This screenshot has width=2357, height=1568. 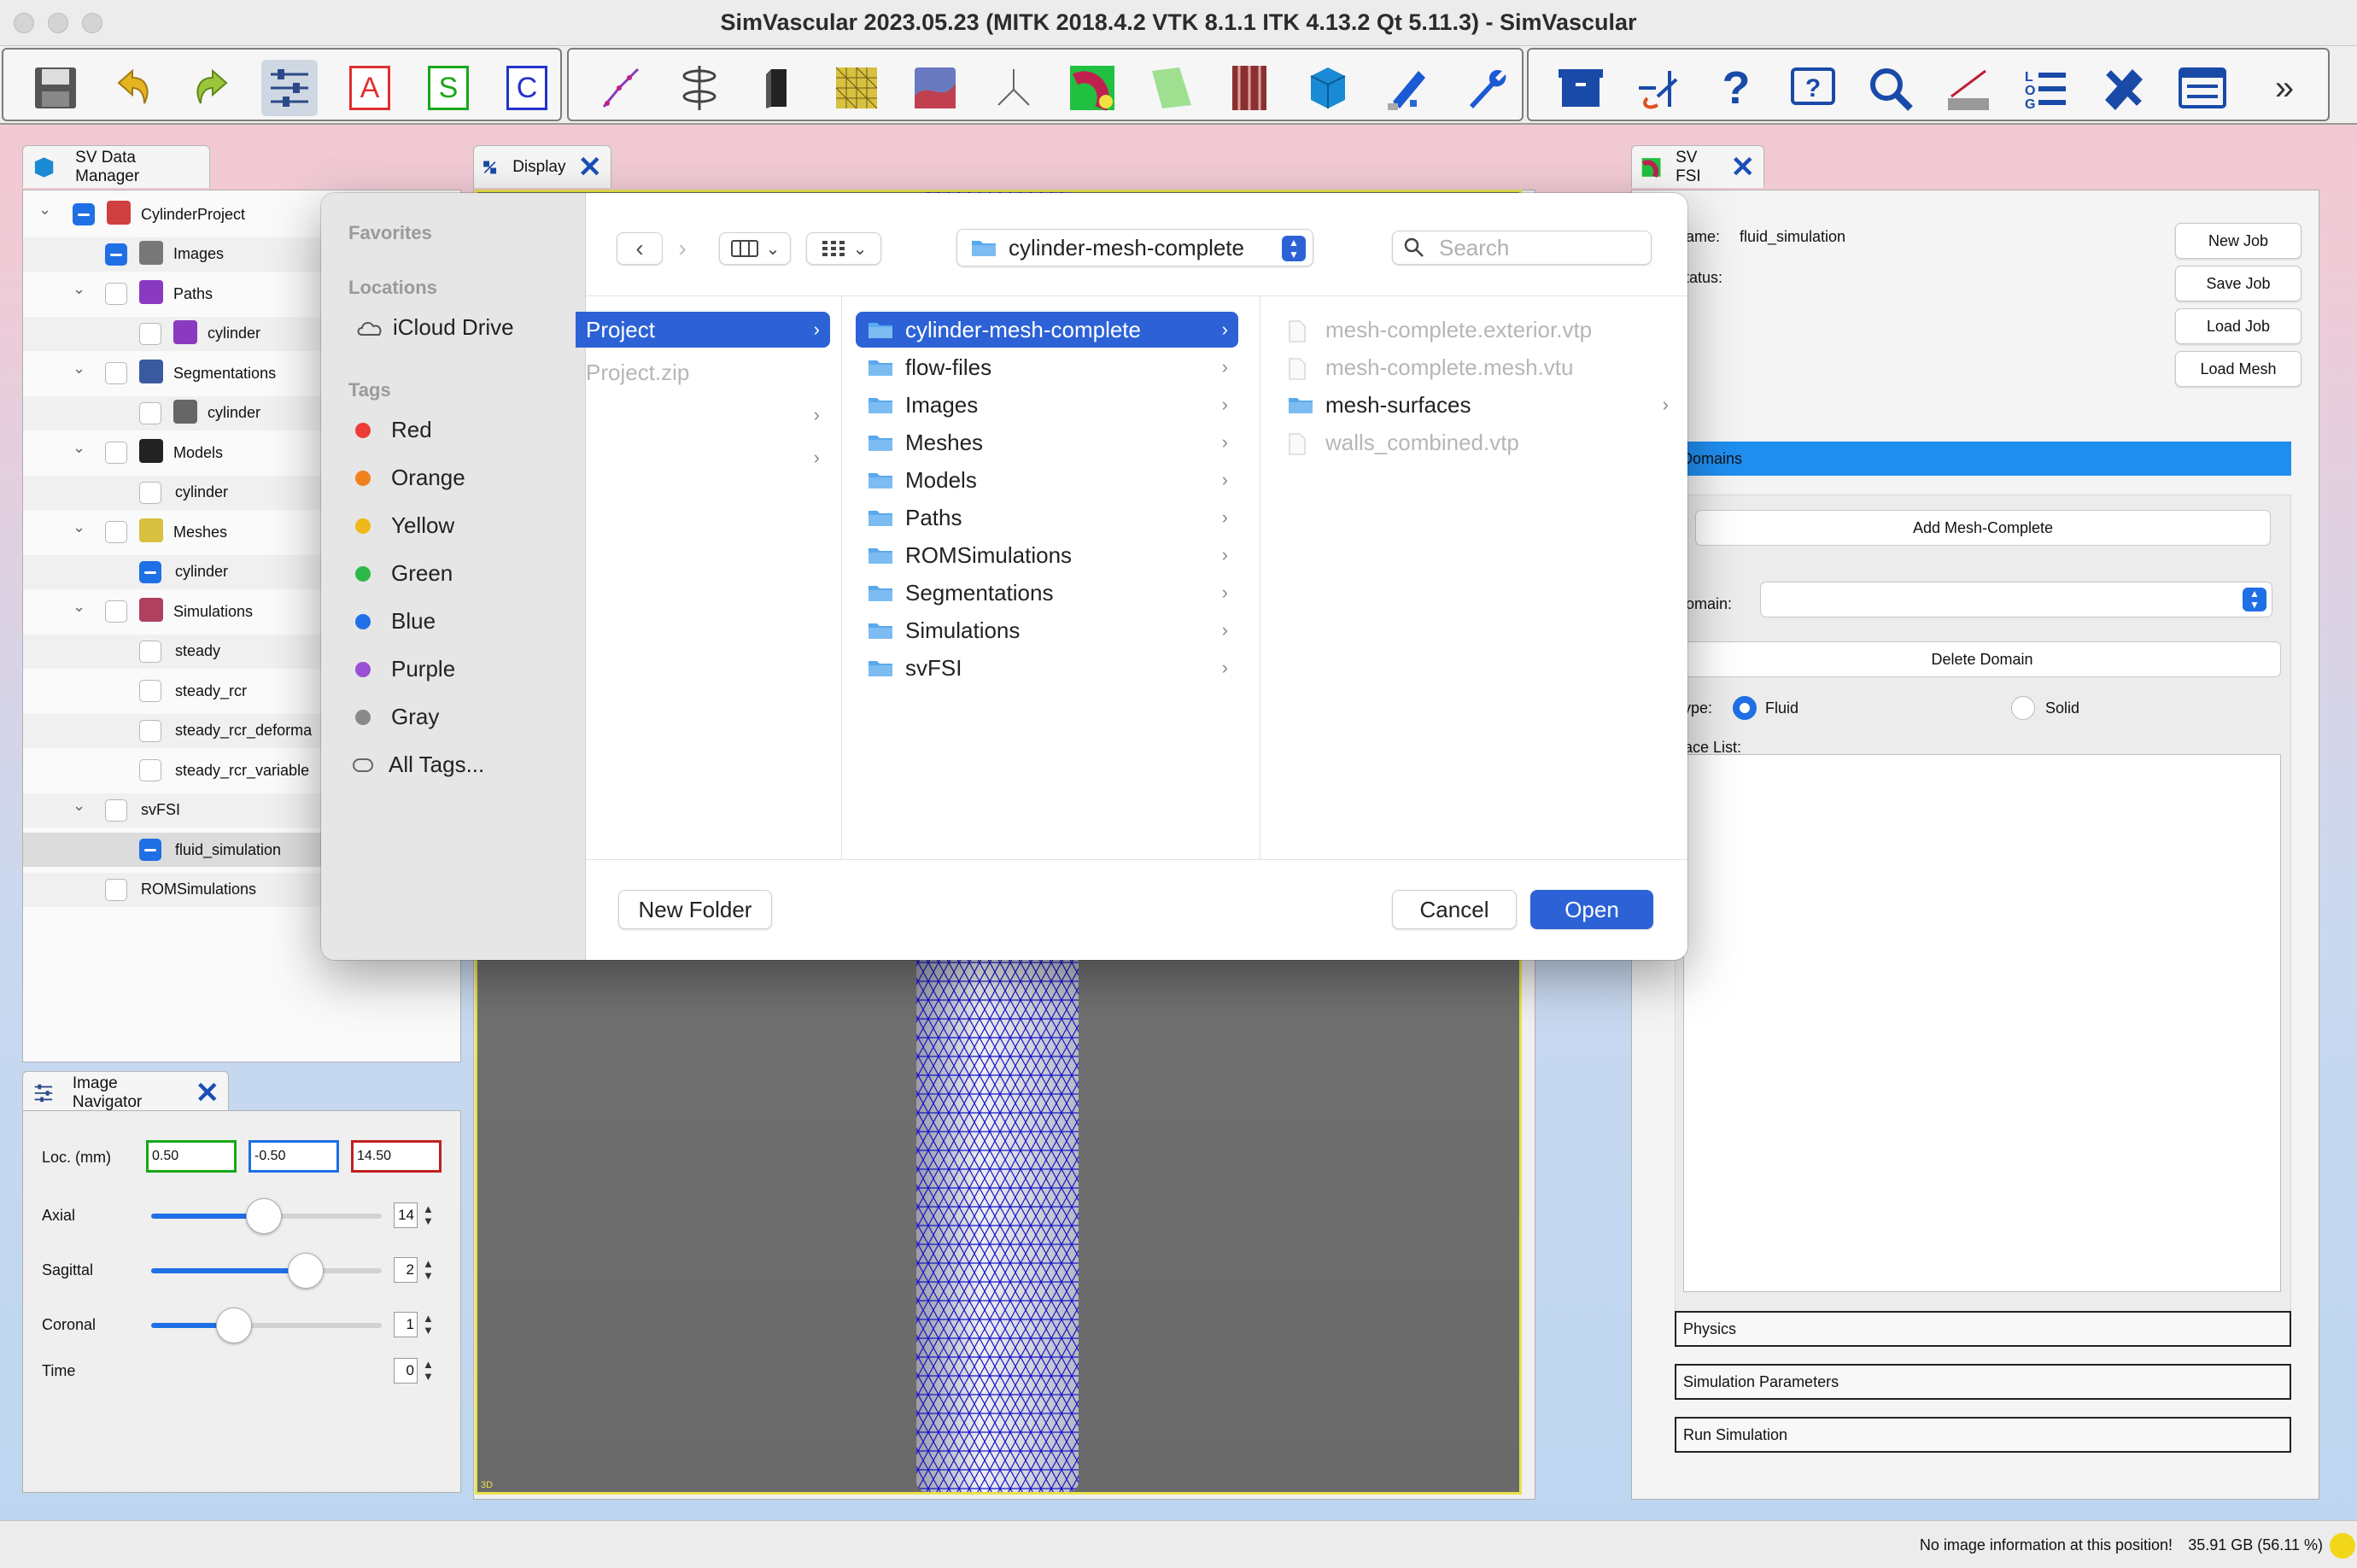 I want to click on minimize-window-button, so click(x=58, y=23).